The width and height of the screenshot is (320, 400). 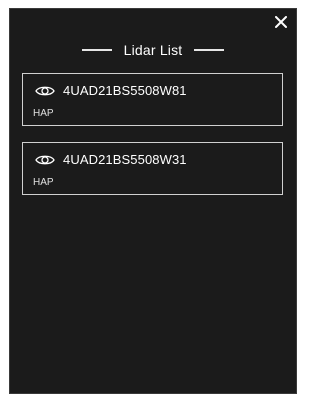 I want to click on panel-title: Lidar List, so click(x=153, y=50).